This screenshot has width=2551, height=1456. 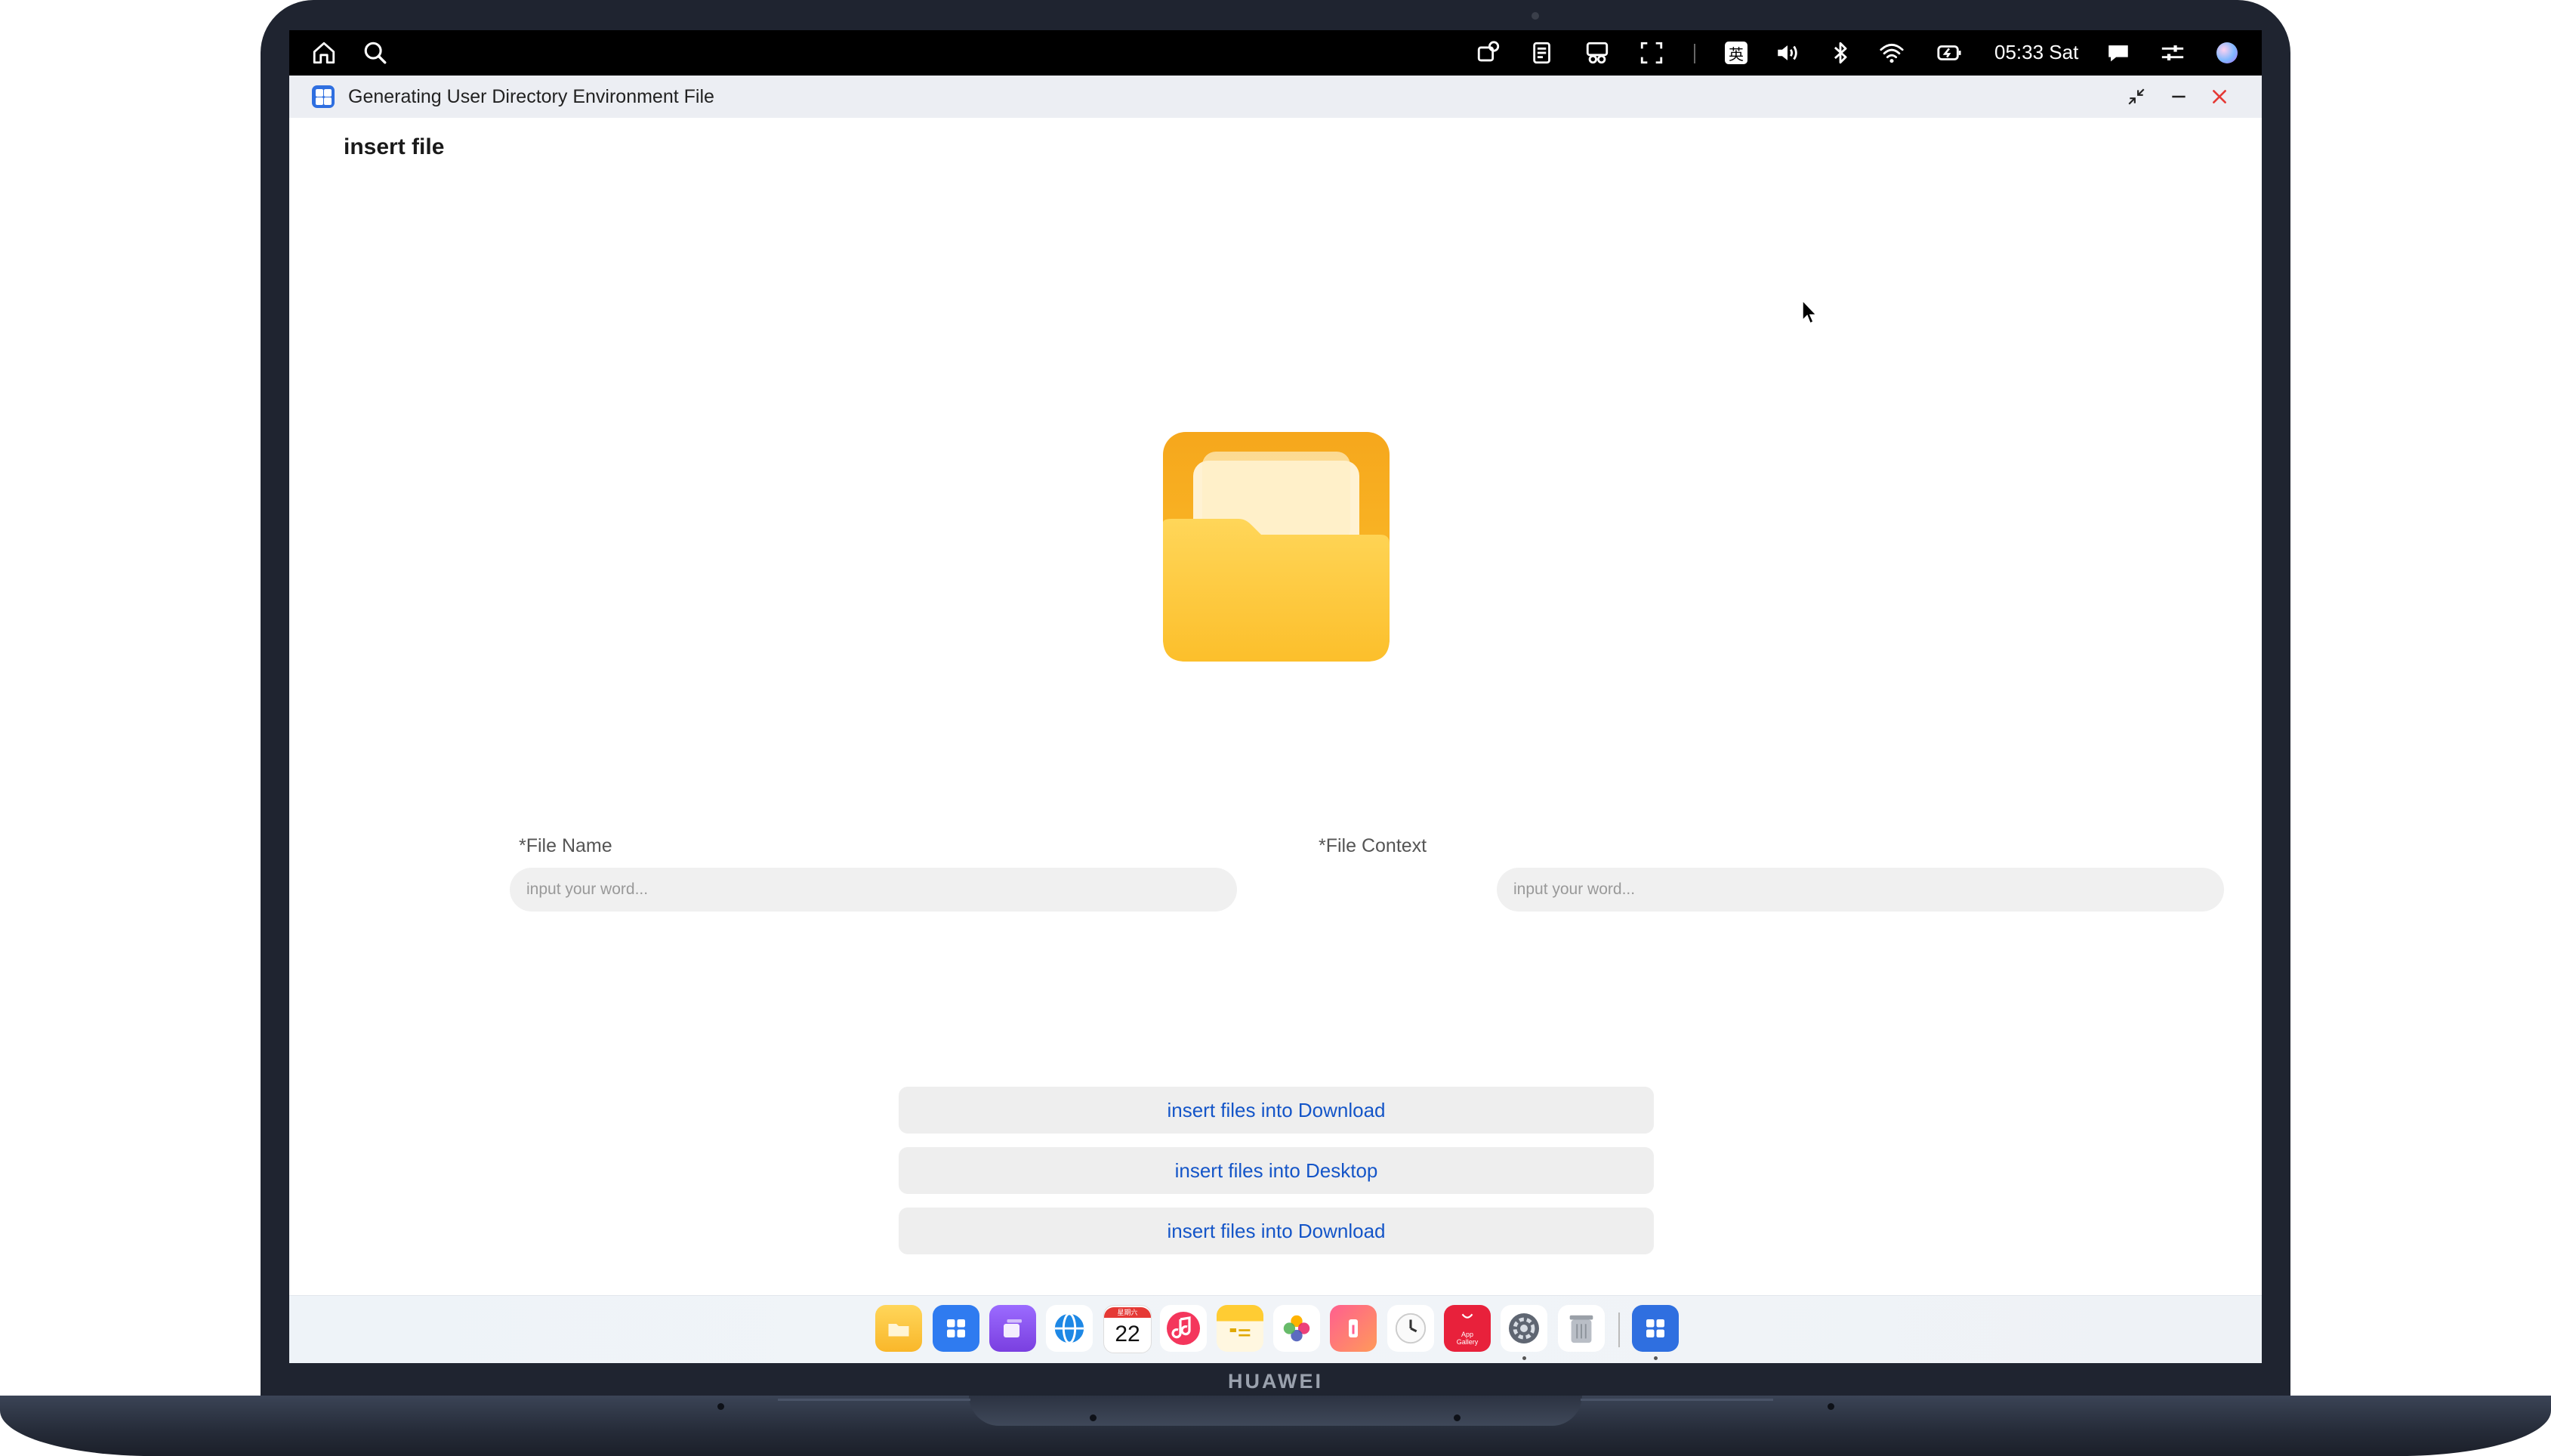 I want to click on insert-download-button-2: insert files into Download, so click(x=1276, y=1231).